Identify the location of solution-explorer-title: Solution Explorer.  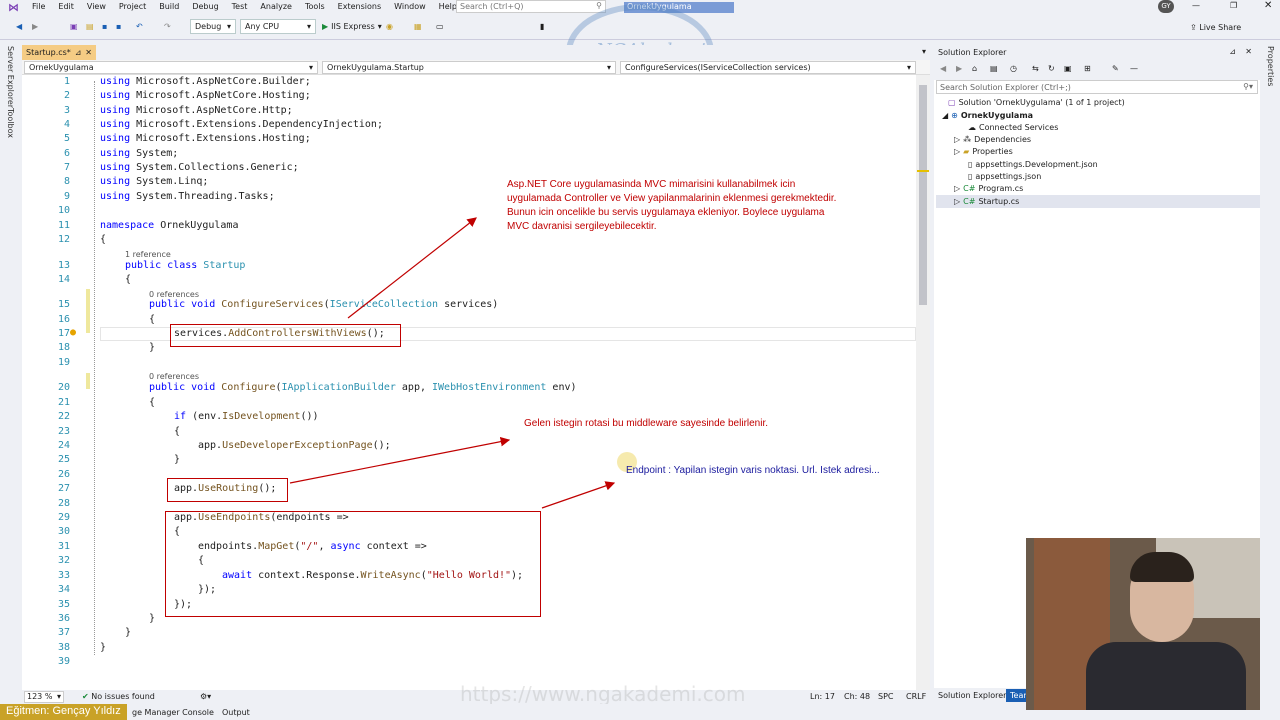
(972, 52).